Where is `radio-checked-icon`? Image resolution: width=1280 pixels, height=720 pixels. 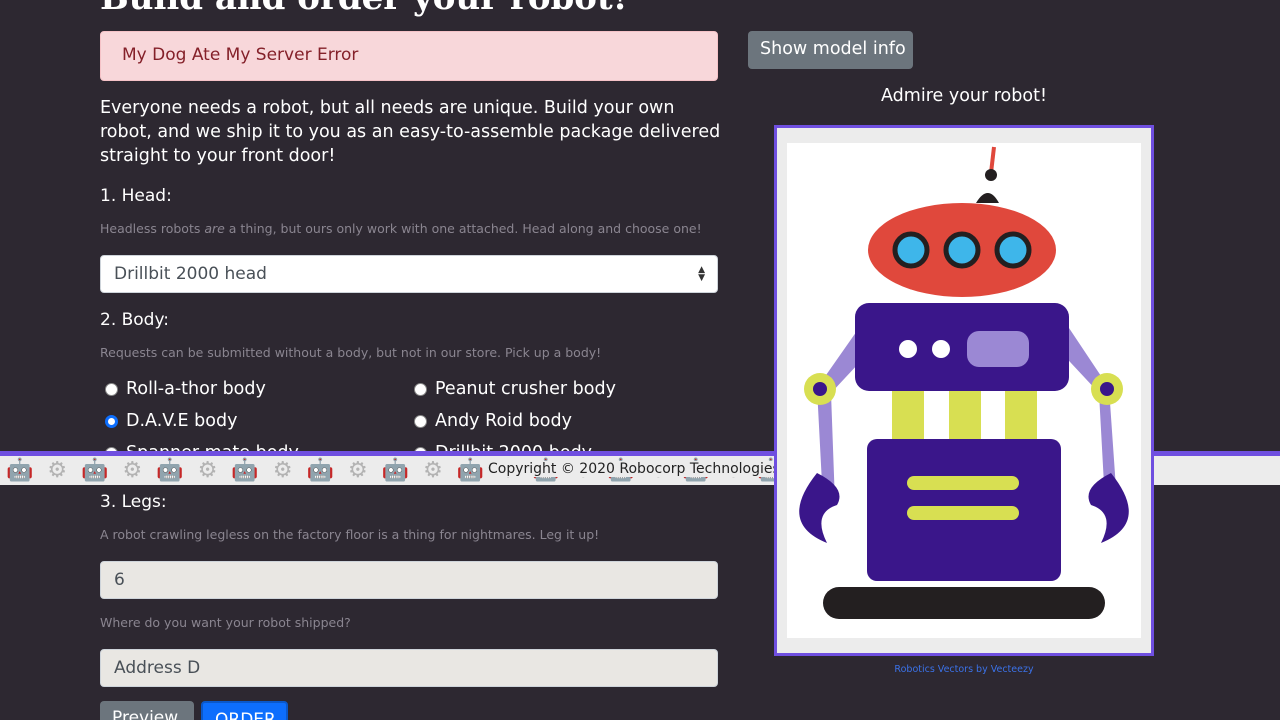 radio-checked-icon is located at coordinates (111, 421).